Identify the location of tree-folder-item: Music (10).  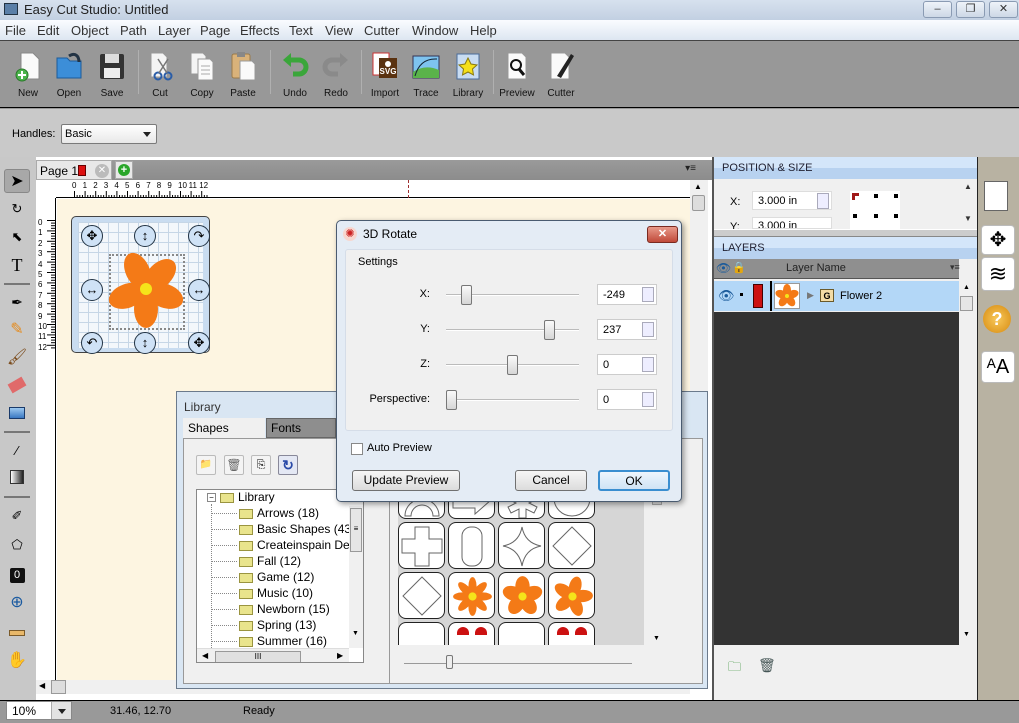
(276, 593).